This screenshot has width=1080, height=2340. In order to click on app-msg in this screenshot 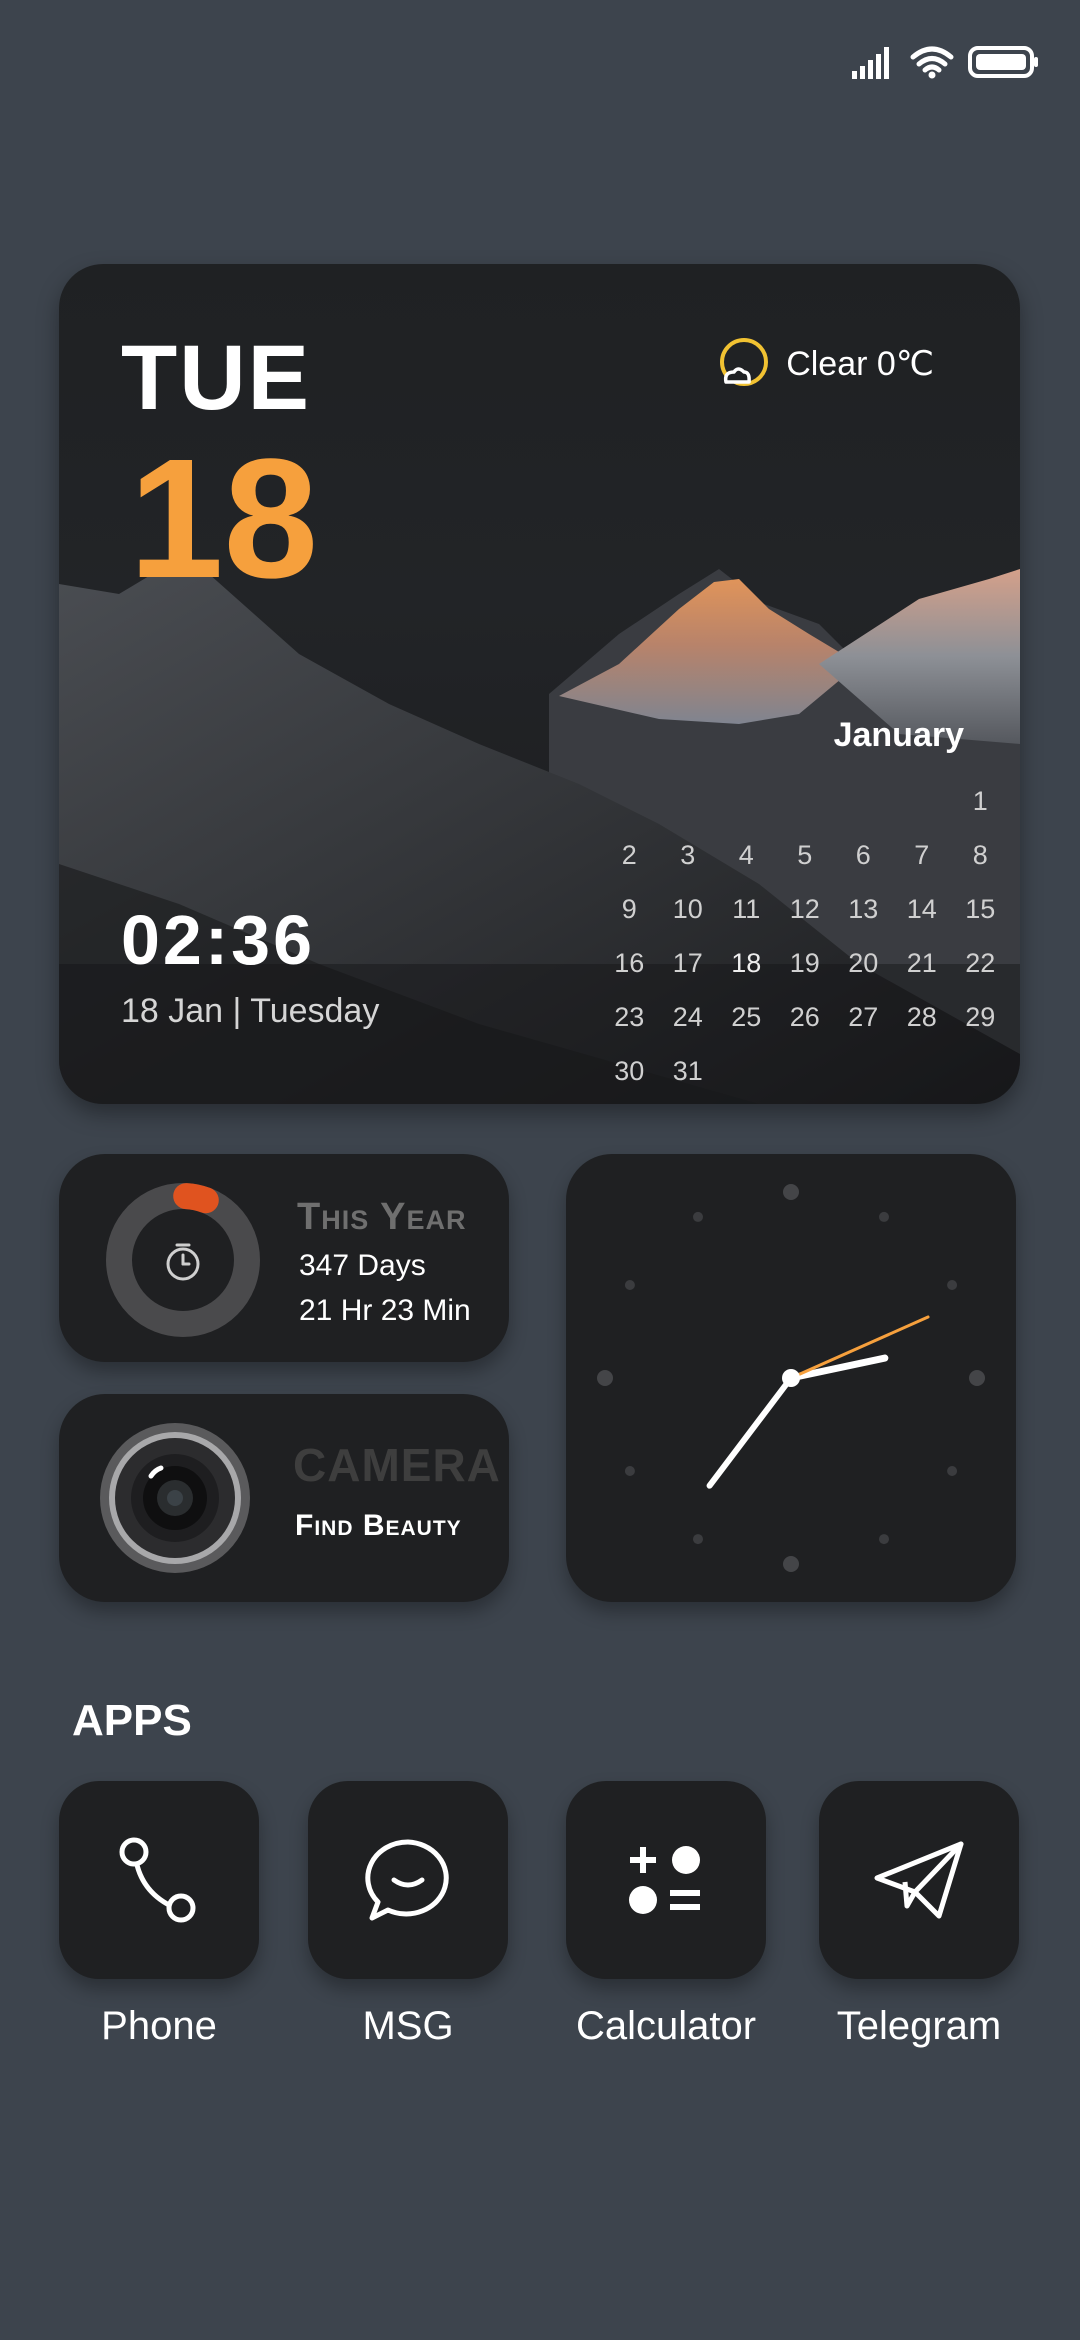, I will do `click(408, 1880)`.